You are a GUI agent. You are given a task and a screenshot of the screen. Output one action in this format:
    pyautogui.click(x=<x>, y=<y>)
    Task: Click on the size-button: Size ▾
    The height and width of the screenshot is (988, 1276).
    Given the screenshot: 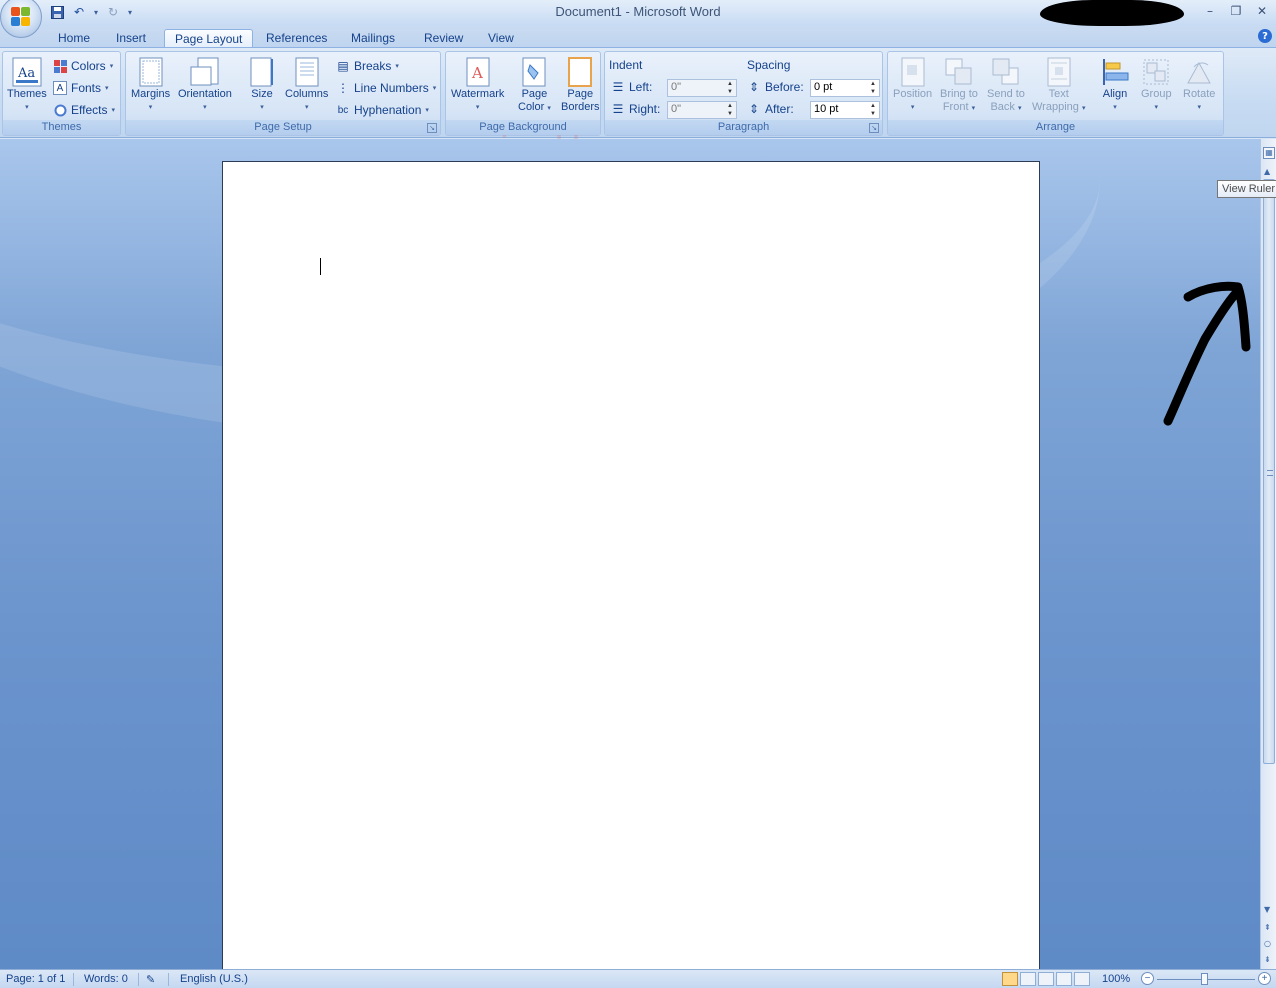 What is the action you would take?
    pyautogui.click(x=262, y=85)
    